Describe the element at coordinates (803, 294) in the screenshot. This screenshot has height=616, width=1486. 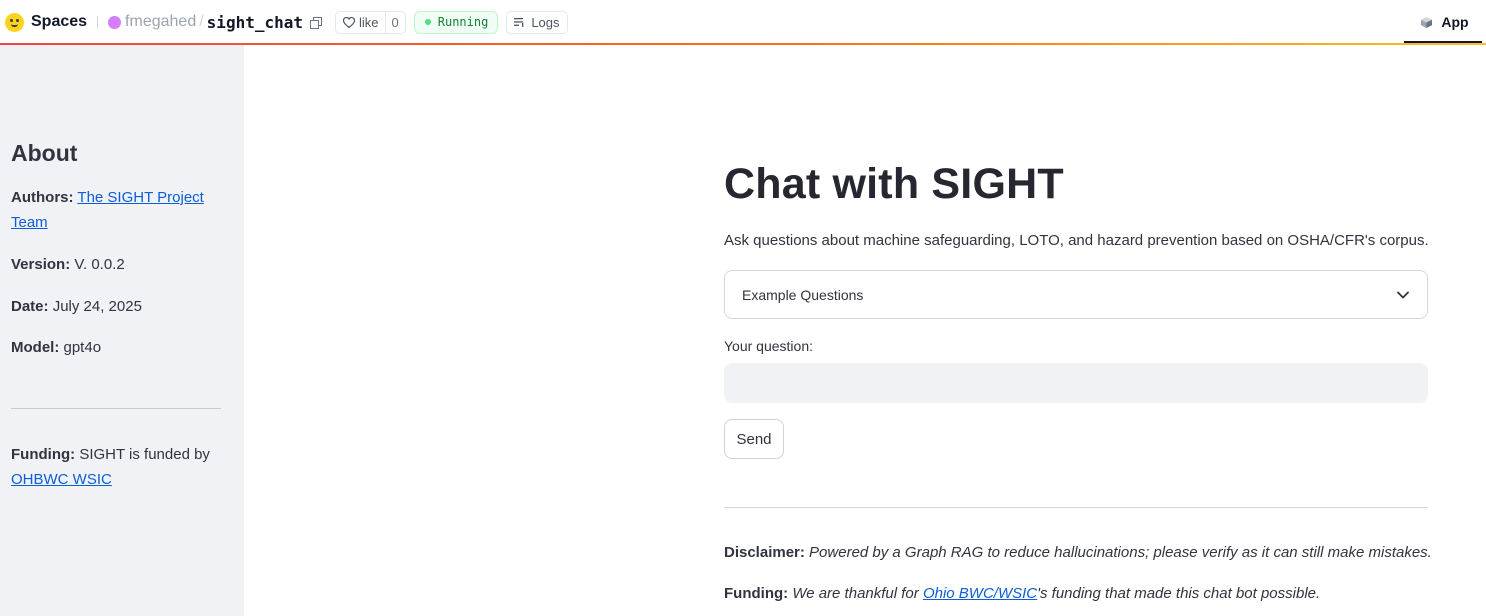
I see `expander-label: Example Questions` at that location.